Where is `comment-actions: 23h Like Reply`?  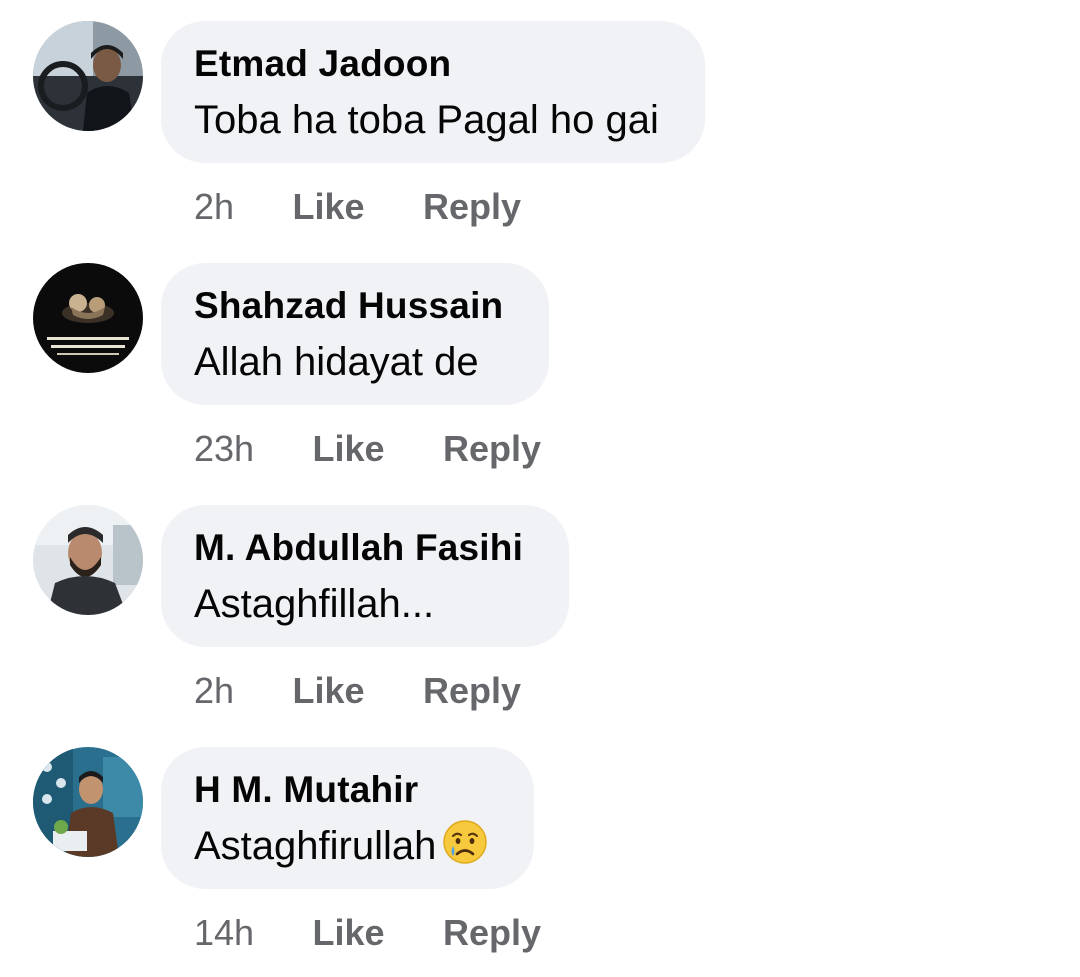
comment-actions: 23h Like Reply is located at coordinates (394, 449).